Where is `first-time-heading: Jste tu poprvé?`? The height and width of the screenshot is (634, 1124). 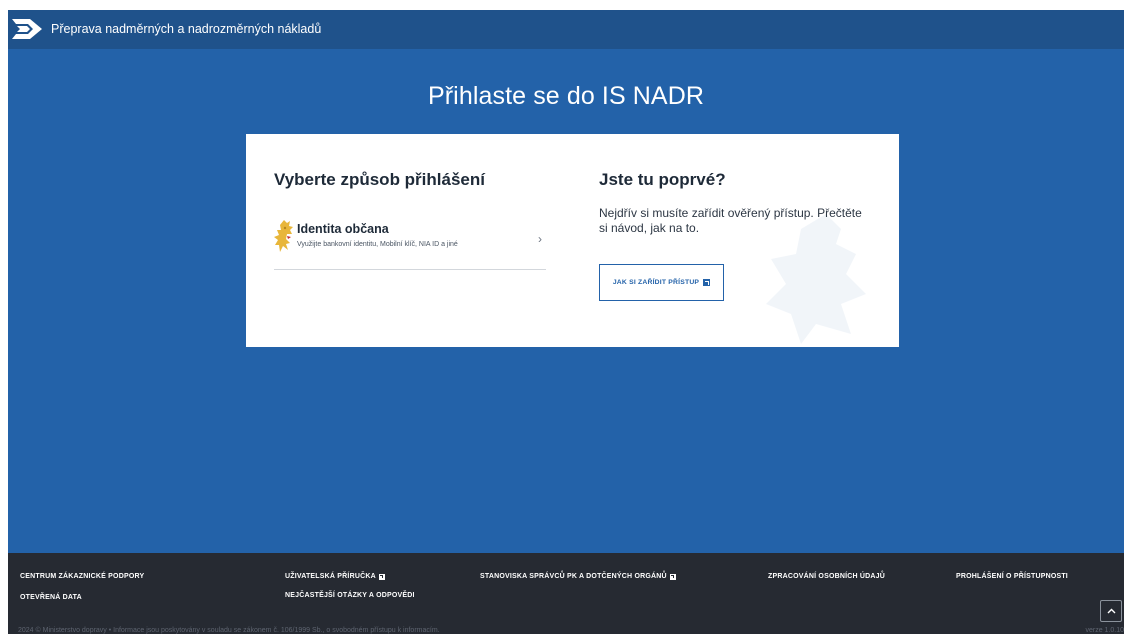
first-time-heading: Jste tu poprvé? is located at coordinates (662, 179).